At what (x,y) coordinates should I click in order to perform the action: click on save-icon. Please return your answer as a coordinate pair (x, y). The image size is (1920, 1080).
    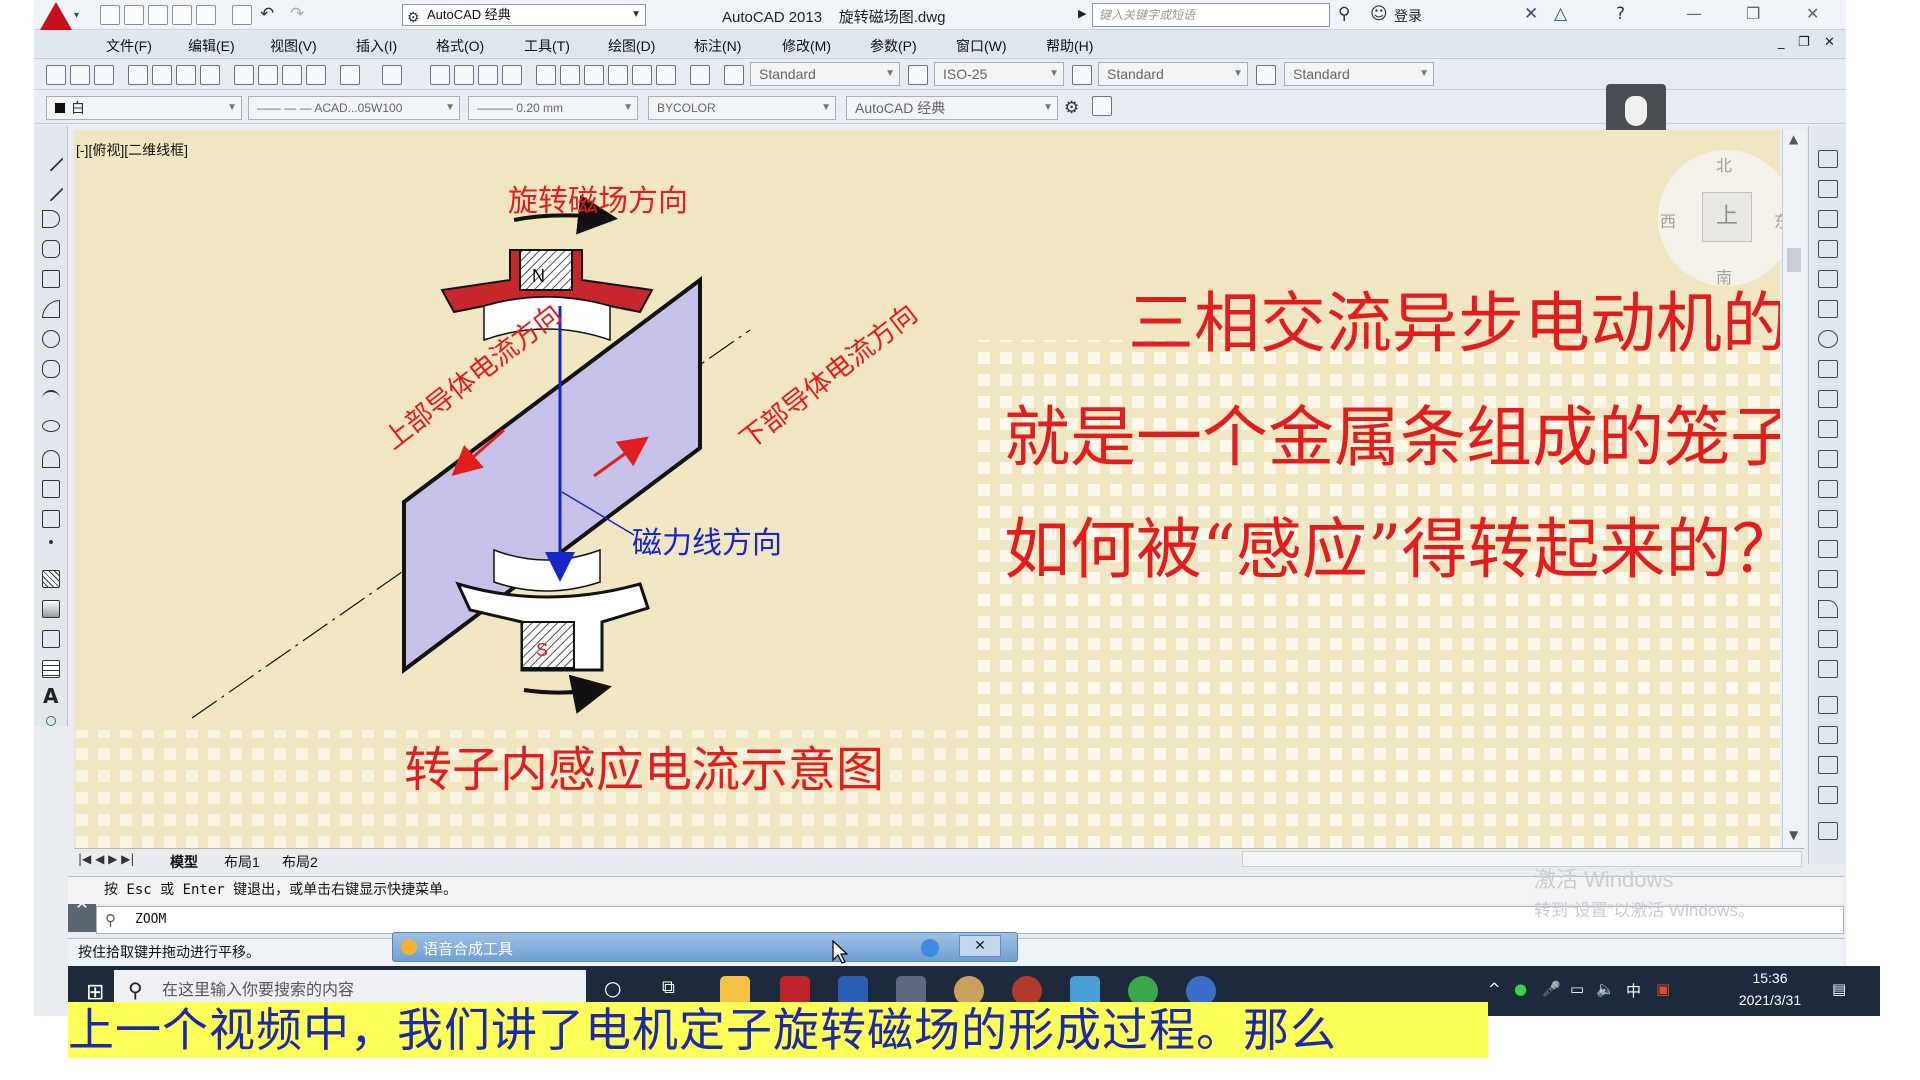
    Looking at the image, I should click on (158, 15).